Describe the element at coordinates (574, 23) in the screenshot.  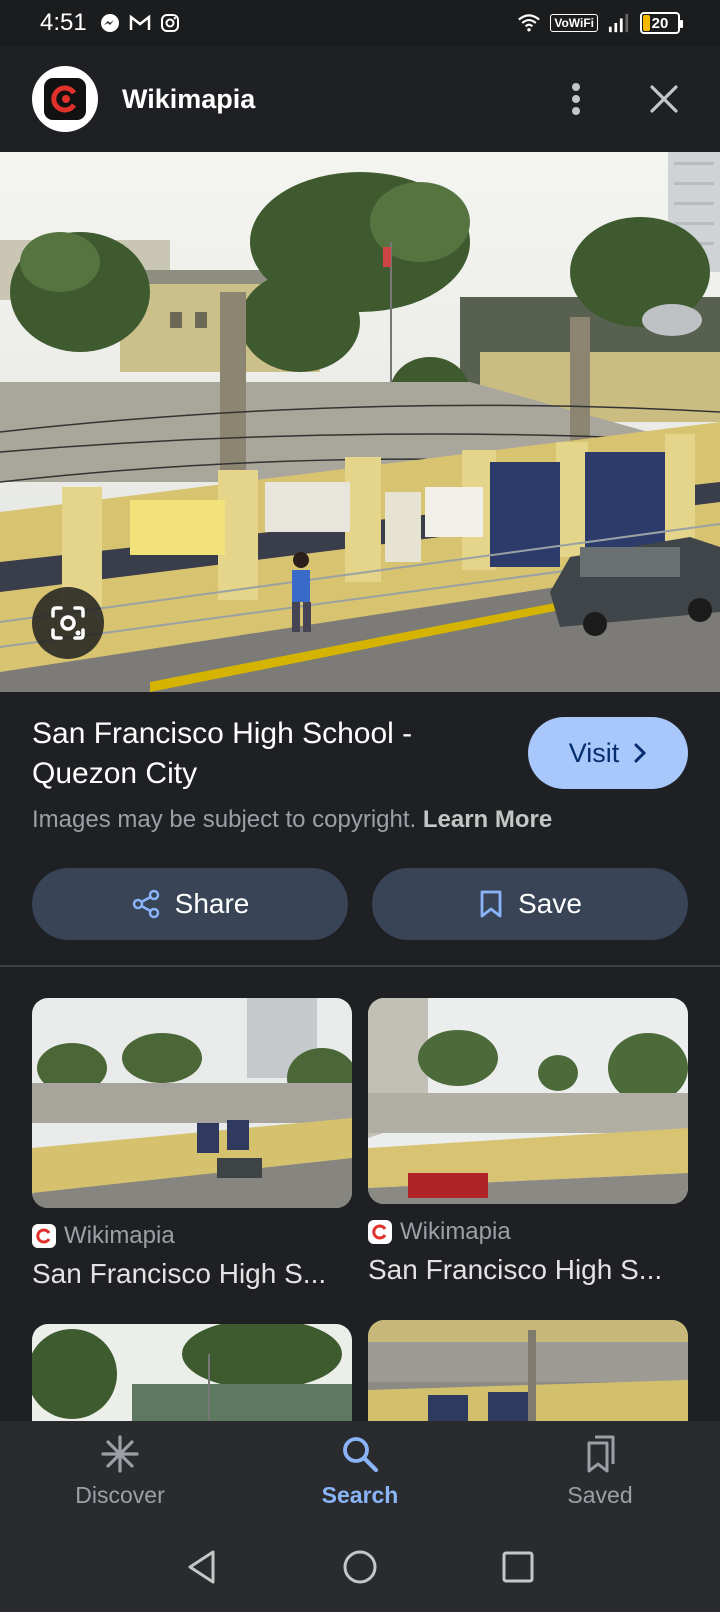
I see `vowifi-badge: VoWiFi` at that location.